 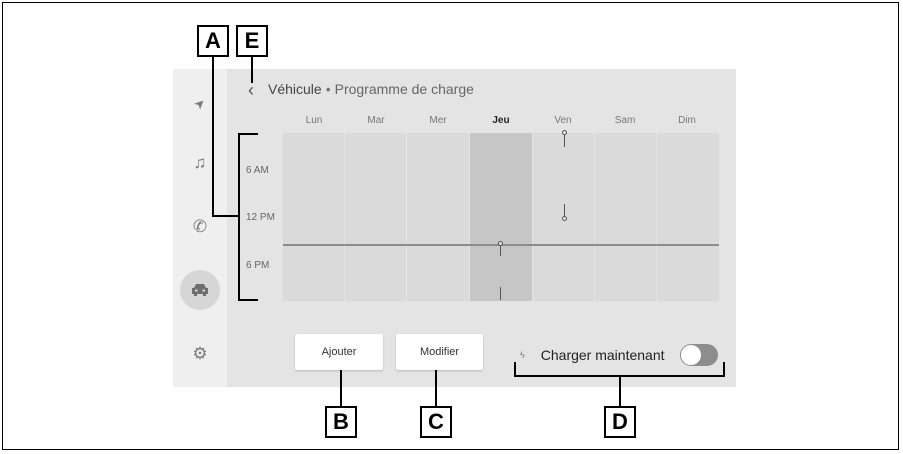 What do you see at coordinates (522, 355) in the screenshot?
I see `bolt-icon: ϟ` at bounding box center [522, 355].